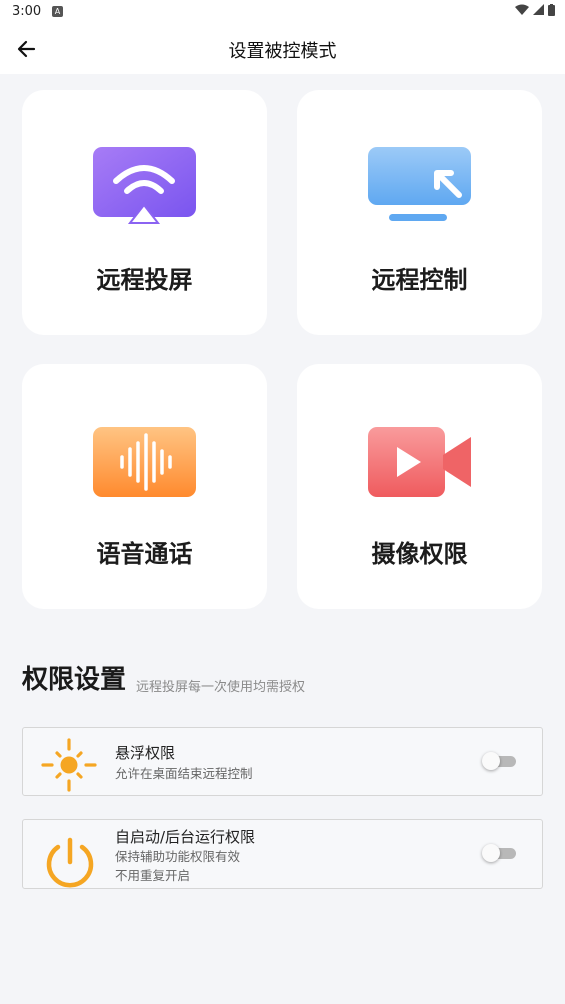 The width and height of the screenshot is (565, 1004). I want to click on status-time: 3:00, so click(27, 11).